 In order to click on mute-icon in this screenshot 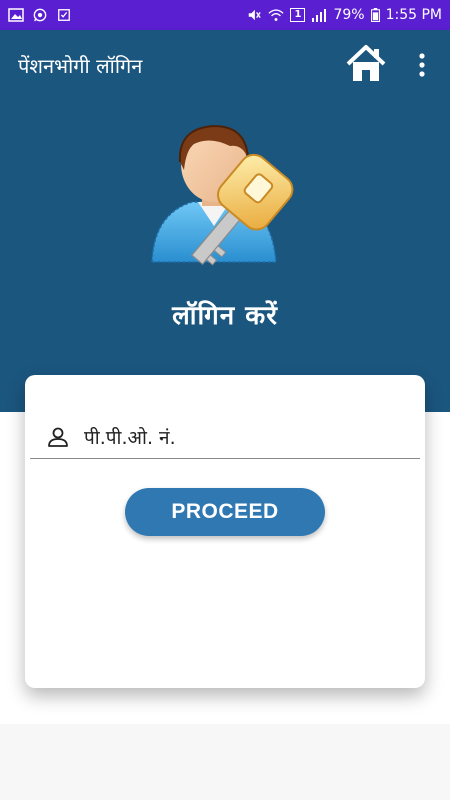, I will do `click(255, 15)`.